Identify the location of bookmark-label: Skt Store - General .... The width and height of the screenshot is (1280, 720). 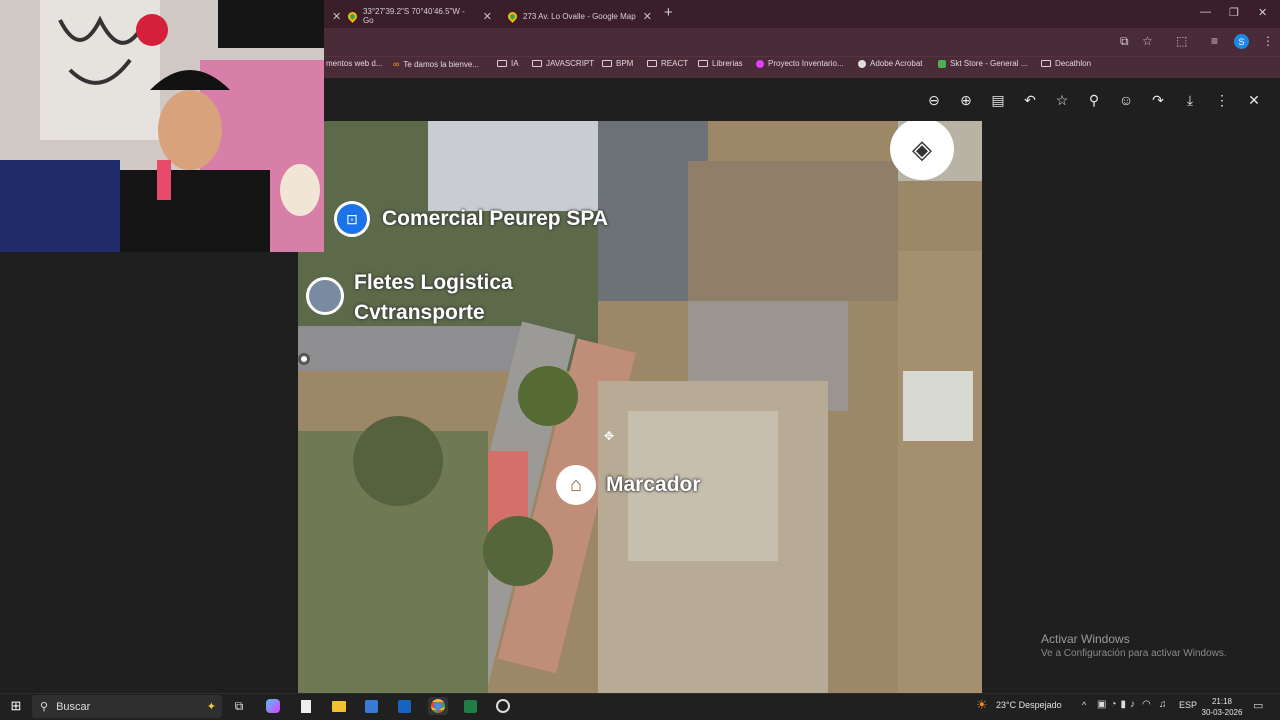
(989, 63).